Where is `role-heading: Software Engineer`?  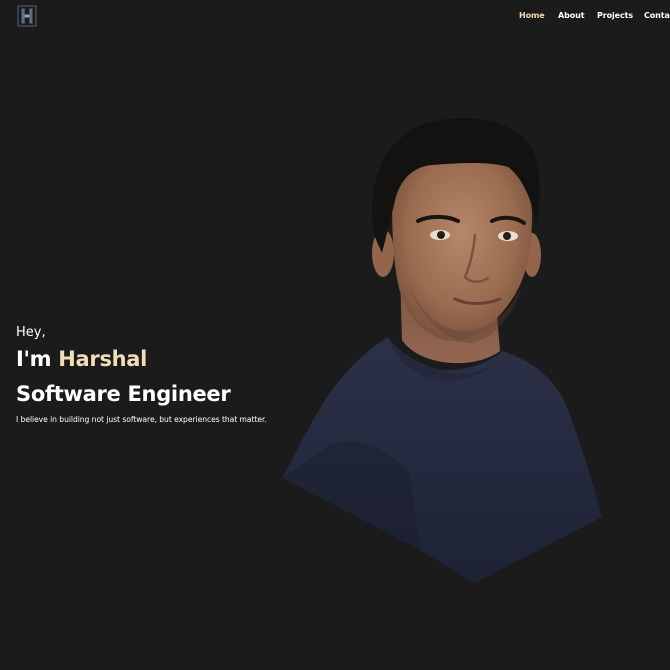
role-heading: Software Engineer is located at coordinates (123, 394).